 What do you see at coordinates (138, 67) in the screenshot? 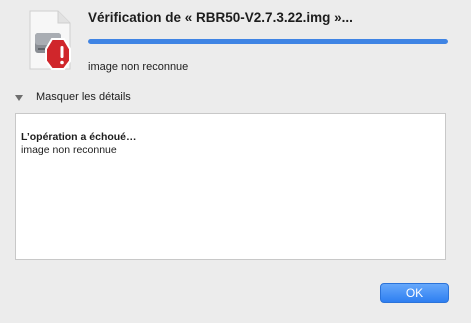
I see `status-text: image non reconnue` at bounding box center [138, 67].